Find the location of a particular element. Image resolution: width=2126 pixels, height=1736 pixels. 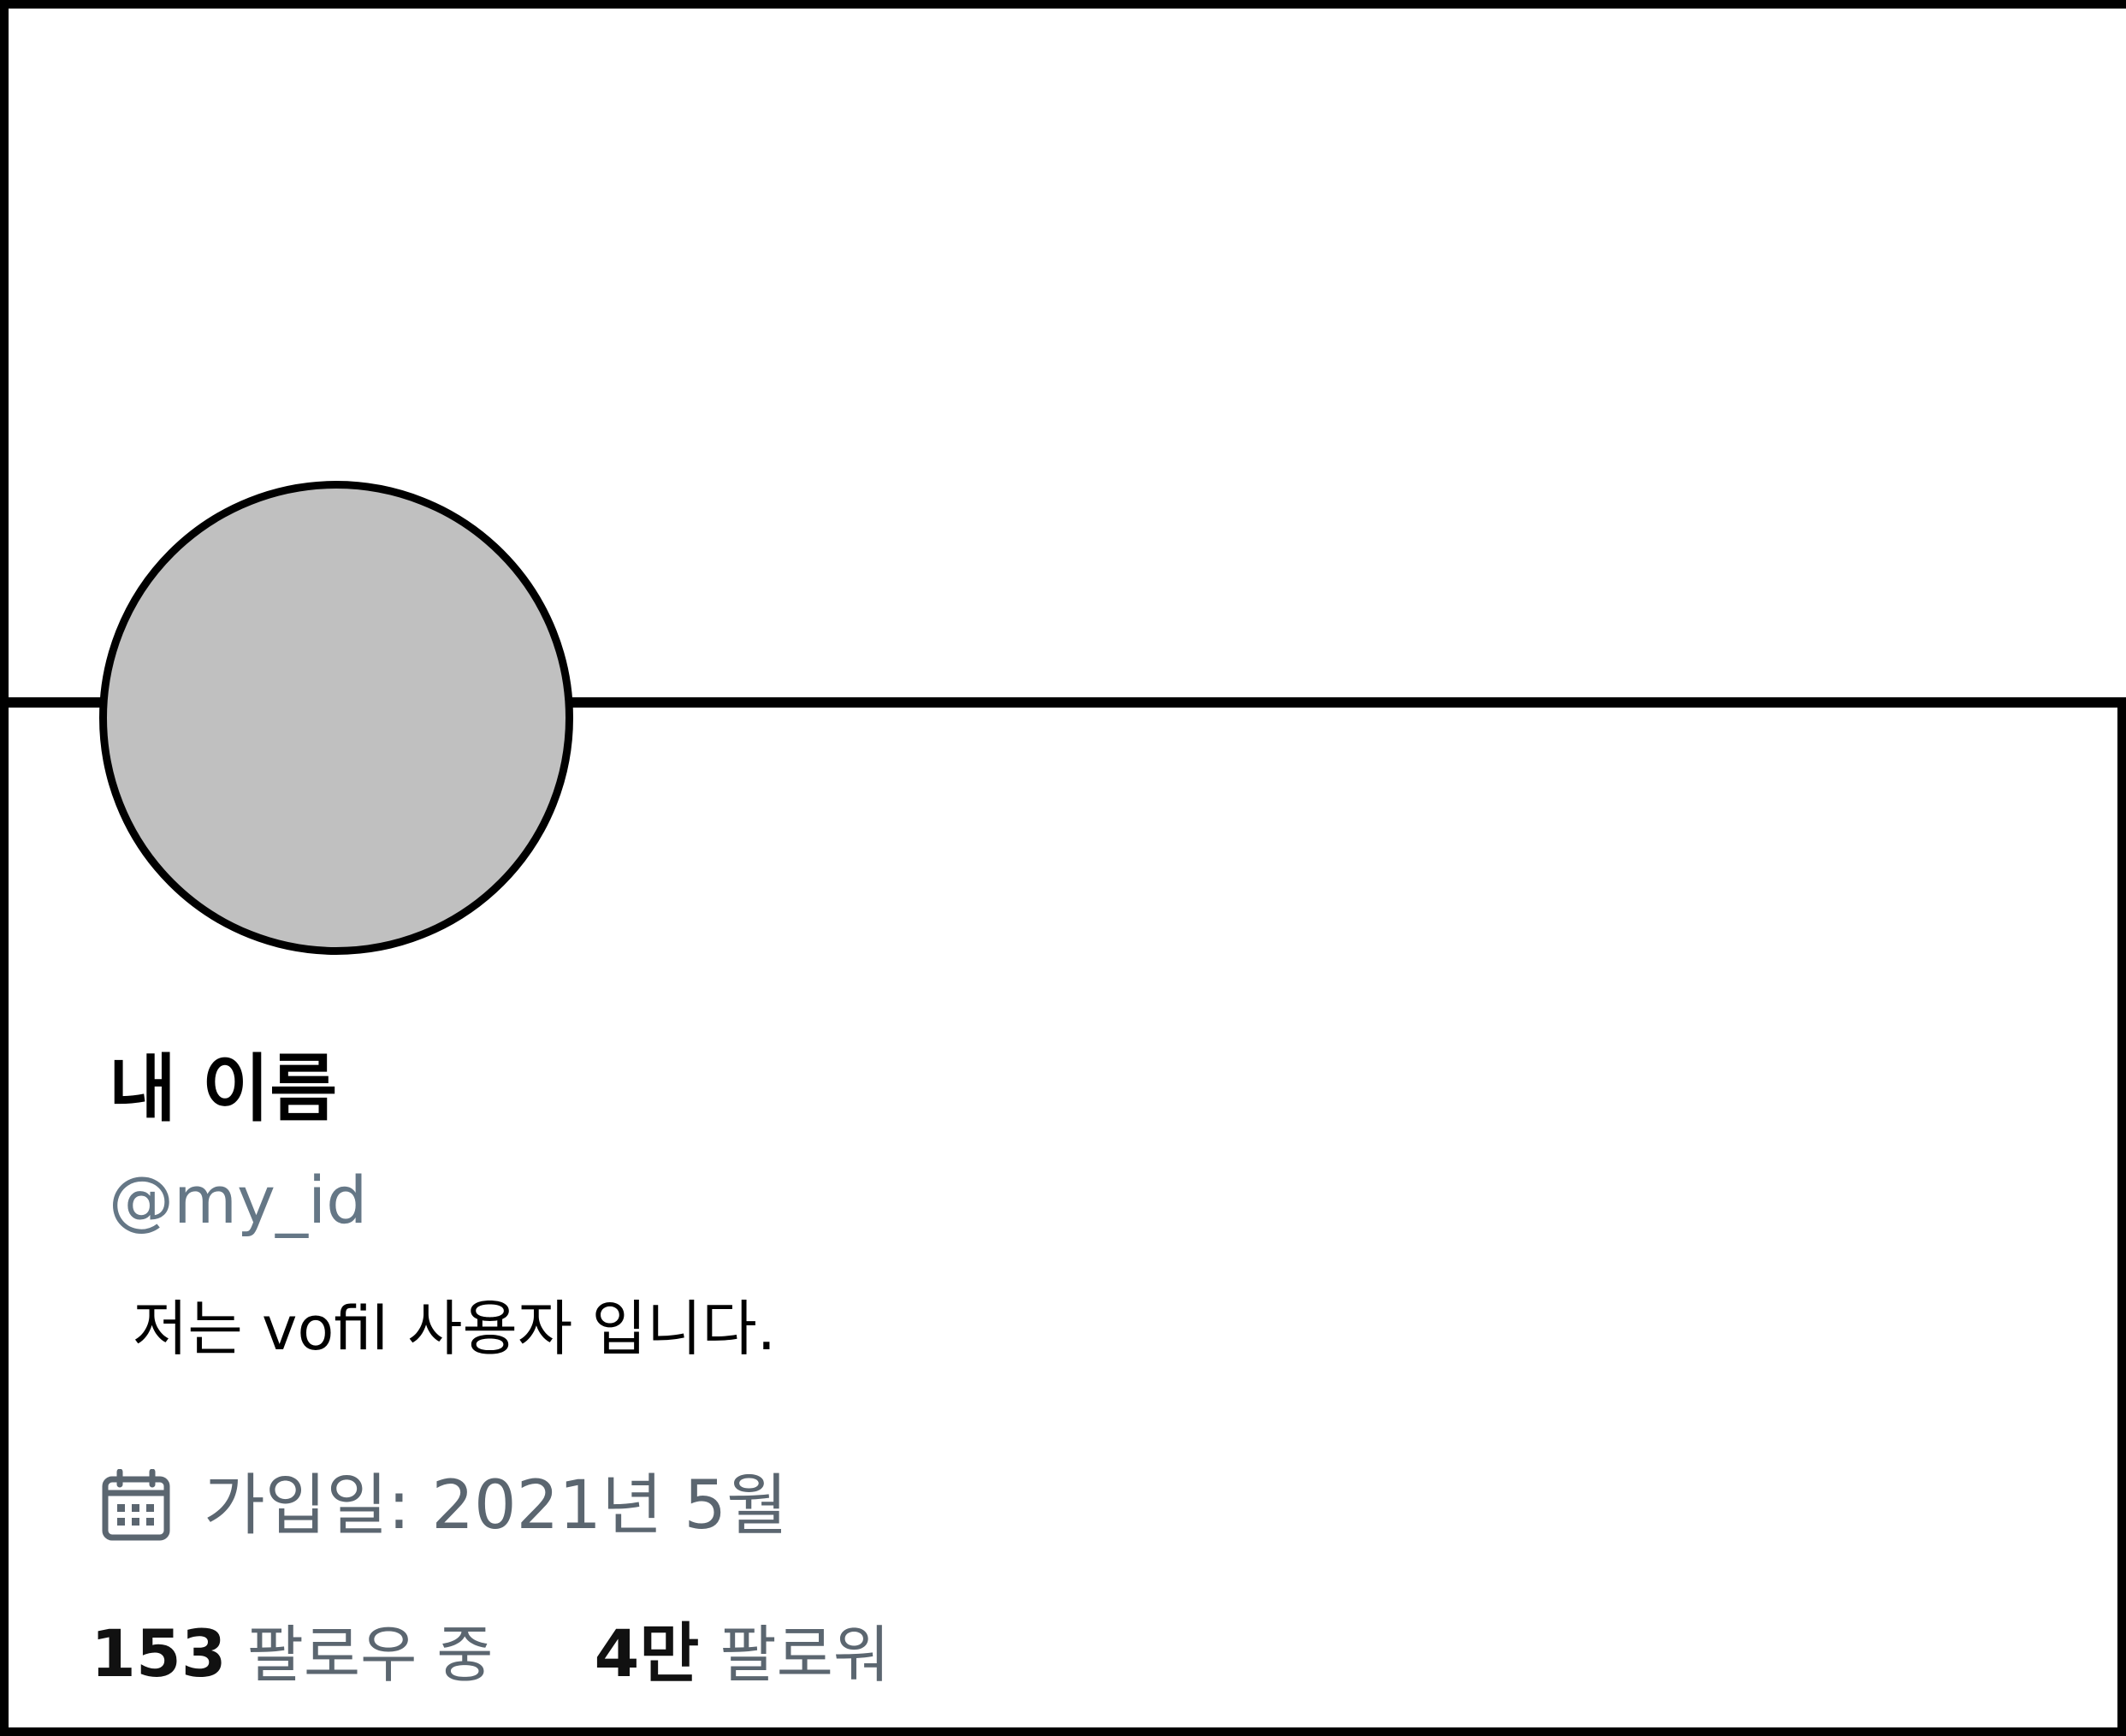

following-count: 153 is located at coordinates (159, 1654).